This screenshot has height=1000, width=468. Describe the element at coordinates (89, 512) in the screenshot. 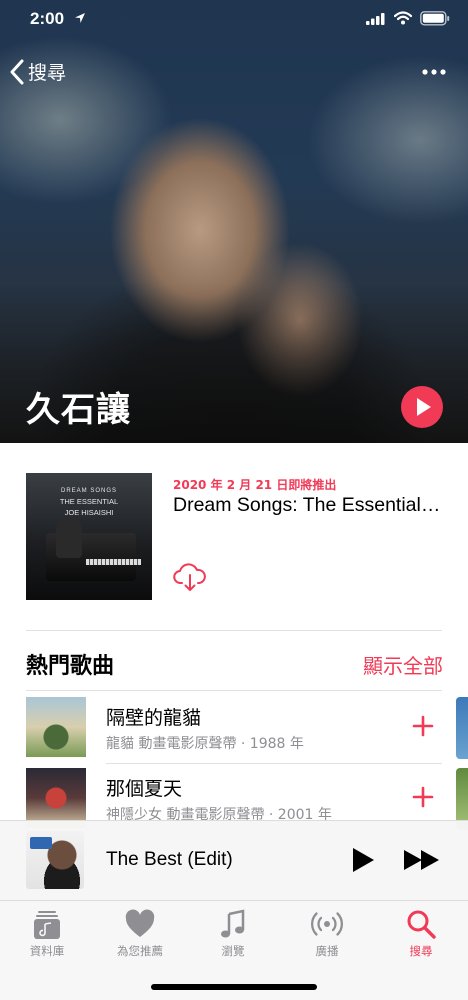

I see `cover-text-line: JOE HISAISHI` at that location.